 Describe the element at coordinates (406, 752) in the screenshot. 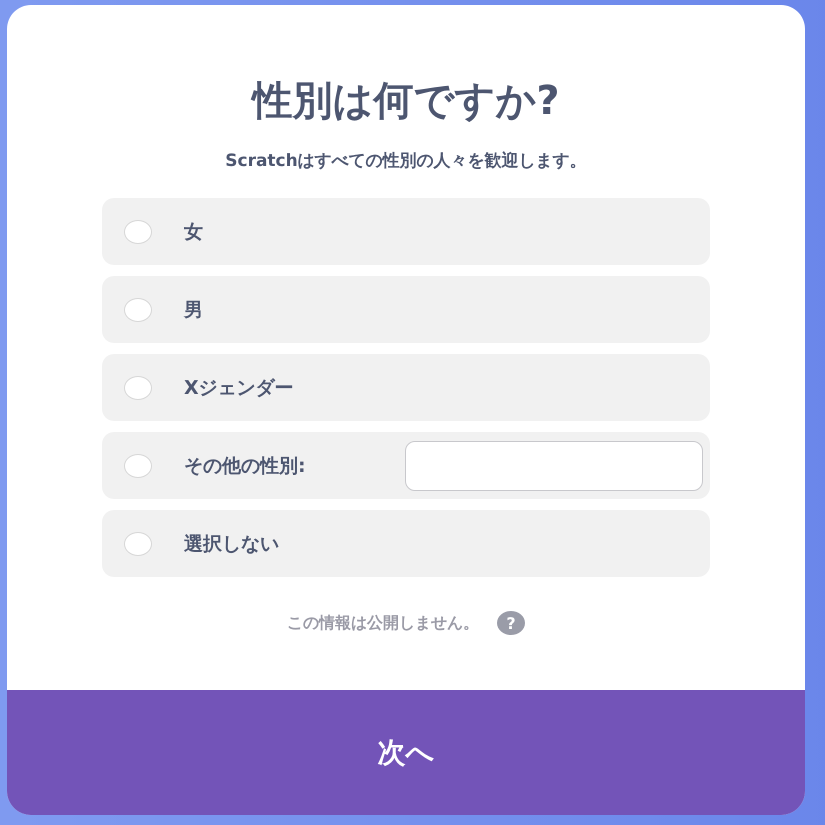

I see `next-button: 次へ` at that location.